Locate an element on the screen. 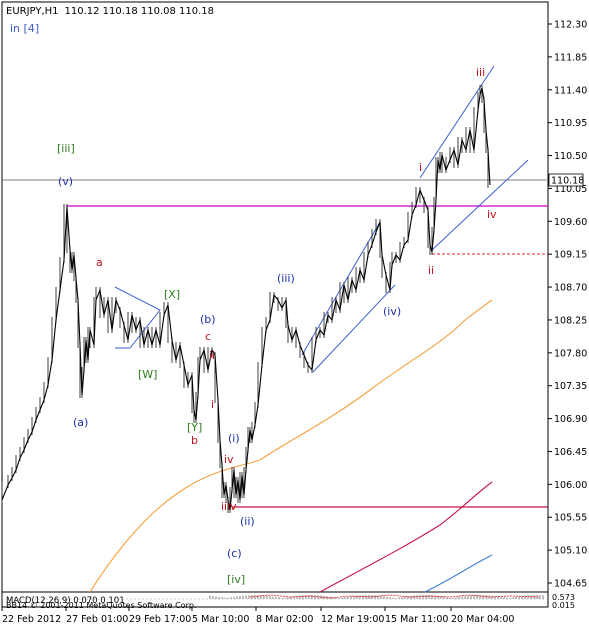  wave-label: [iv] is located at coordinates (236, 579).